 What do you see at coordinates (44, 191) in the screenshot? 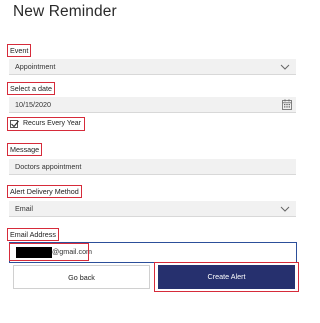
I see `delivery-label: Alert Delivery Method` at bounding box center [44, 191].